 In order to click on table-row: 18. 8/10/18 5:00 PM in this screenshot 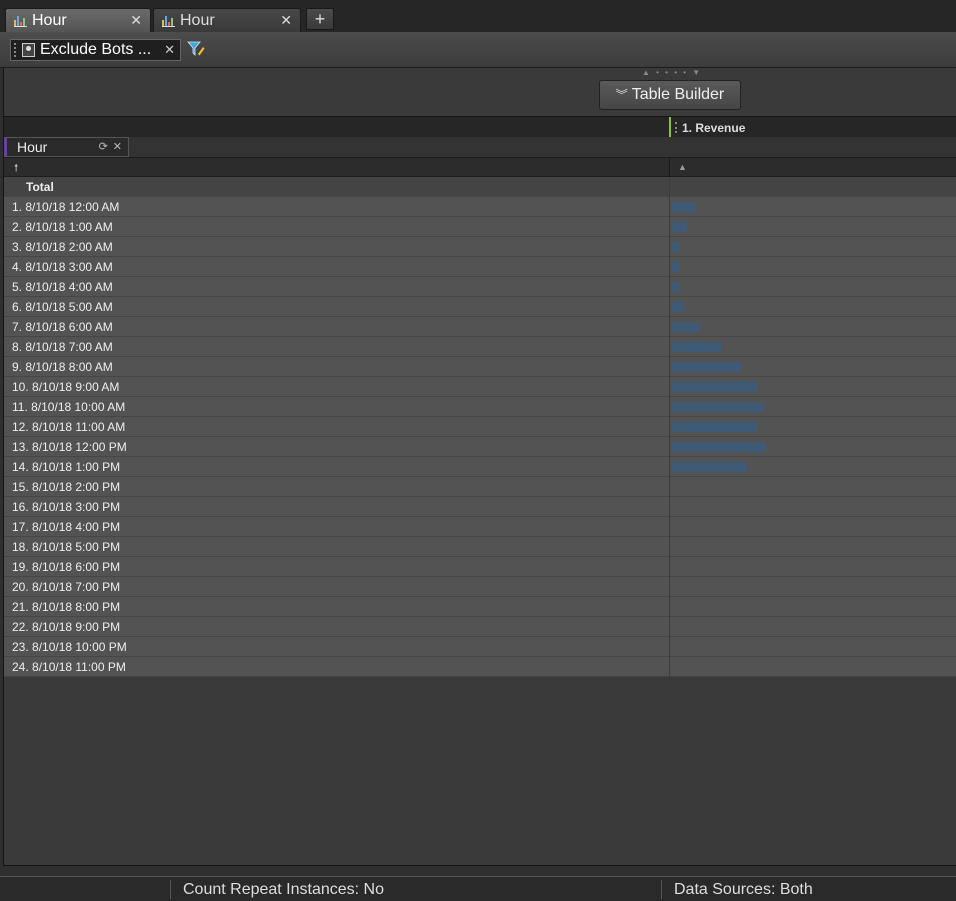, I will do `click(480, 547)`.